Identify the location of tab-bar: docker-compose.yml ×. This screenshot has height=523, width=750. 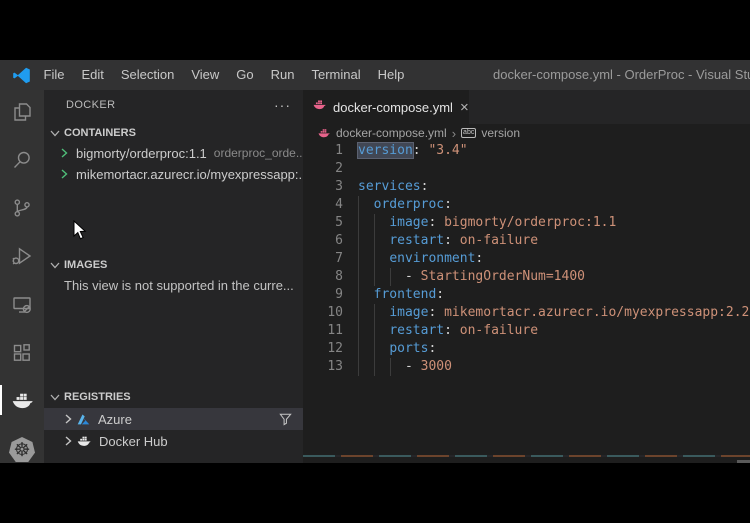
(526, 107).